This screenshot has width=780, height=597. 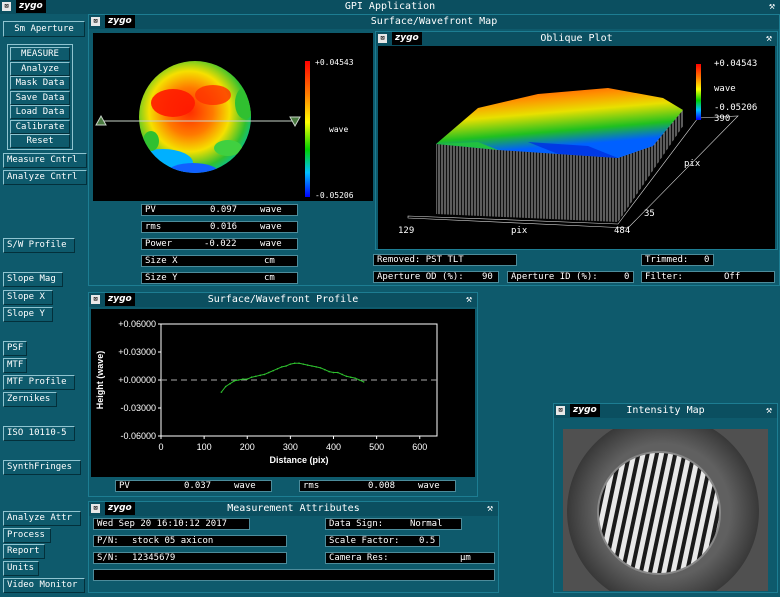 I want to click on pn-field: P/N: stock 05 axicon, so click(x=190, y=541).